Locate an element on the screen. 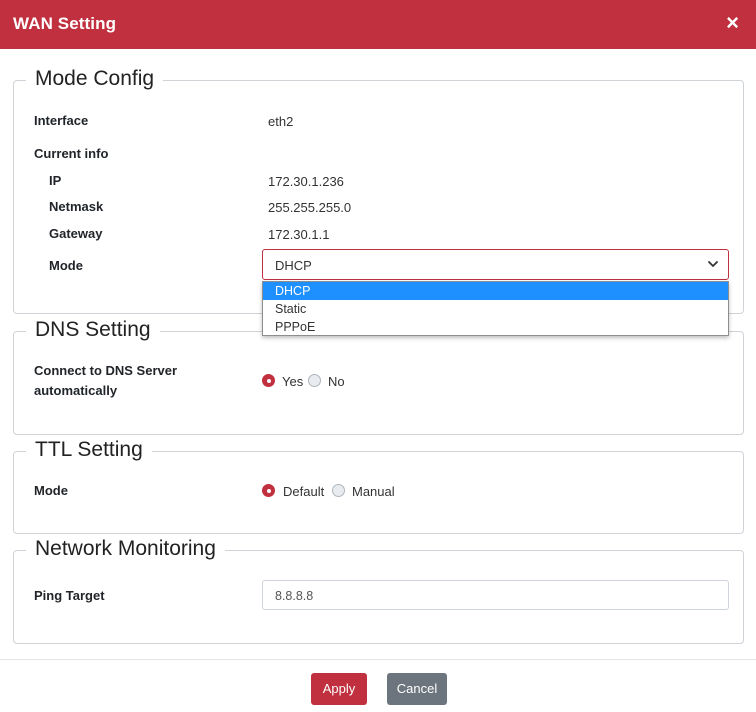  current-info-label: Current info is located at coordinates (71, 153).